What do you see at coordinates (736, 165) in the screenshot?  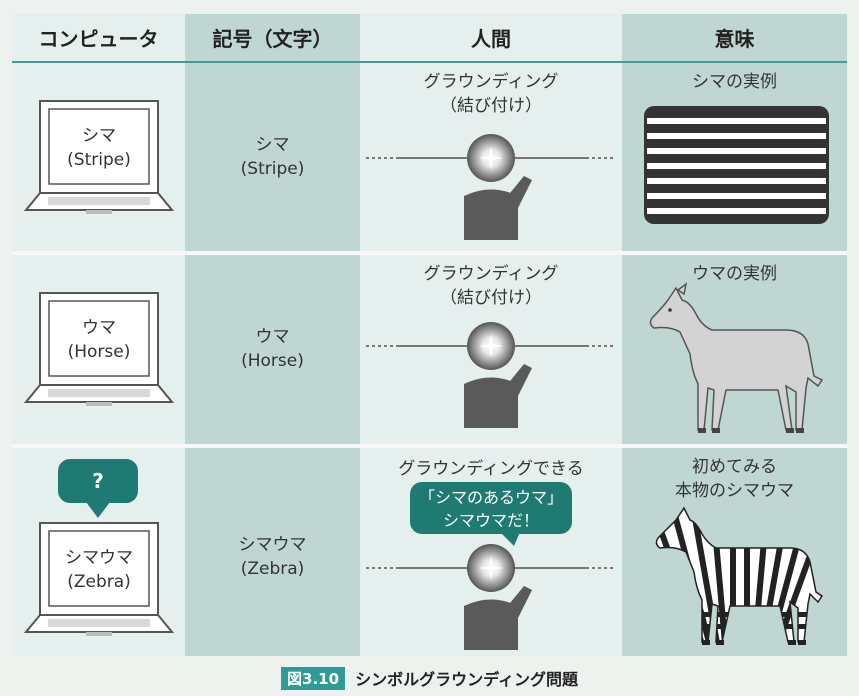 I see `stripe-image` at bounding box center [736, 165].